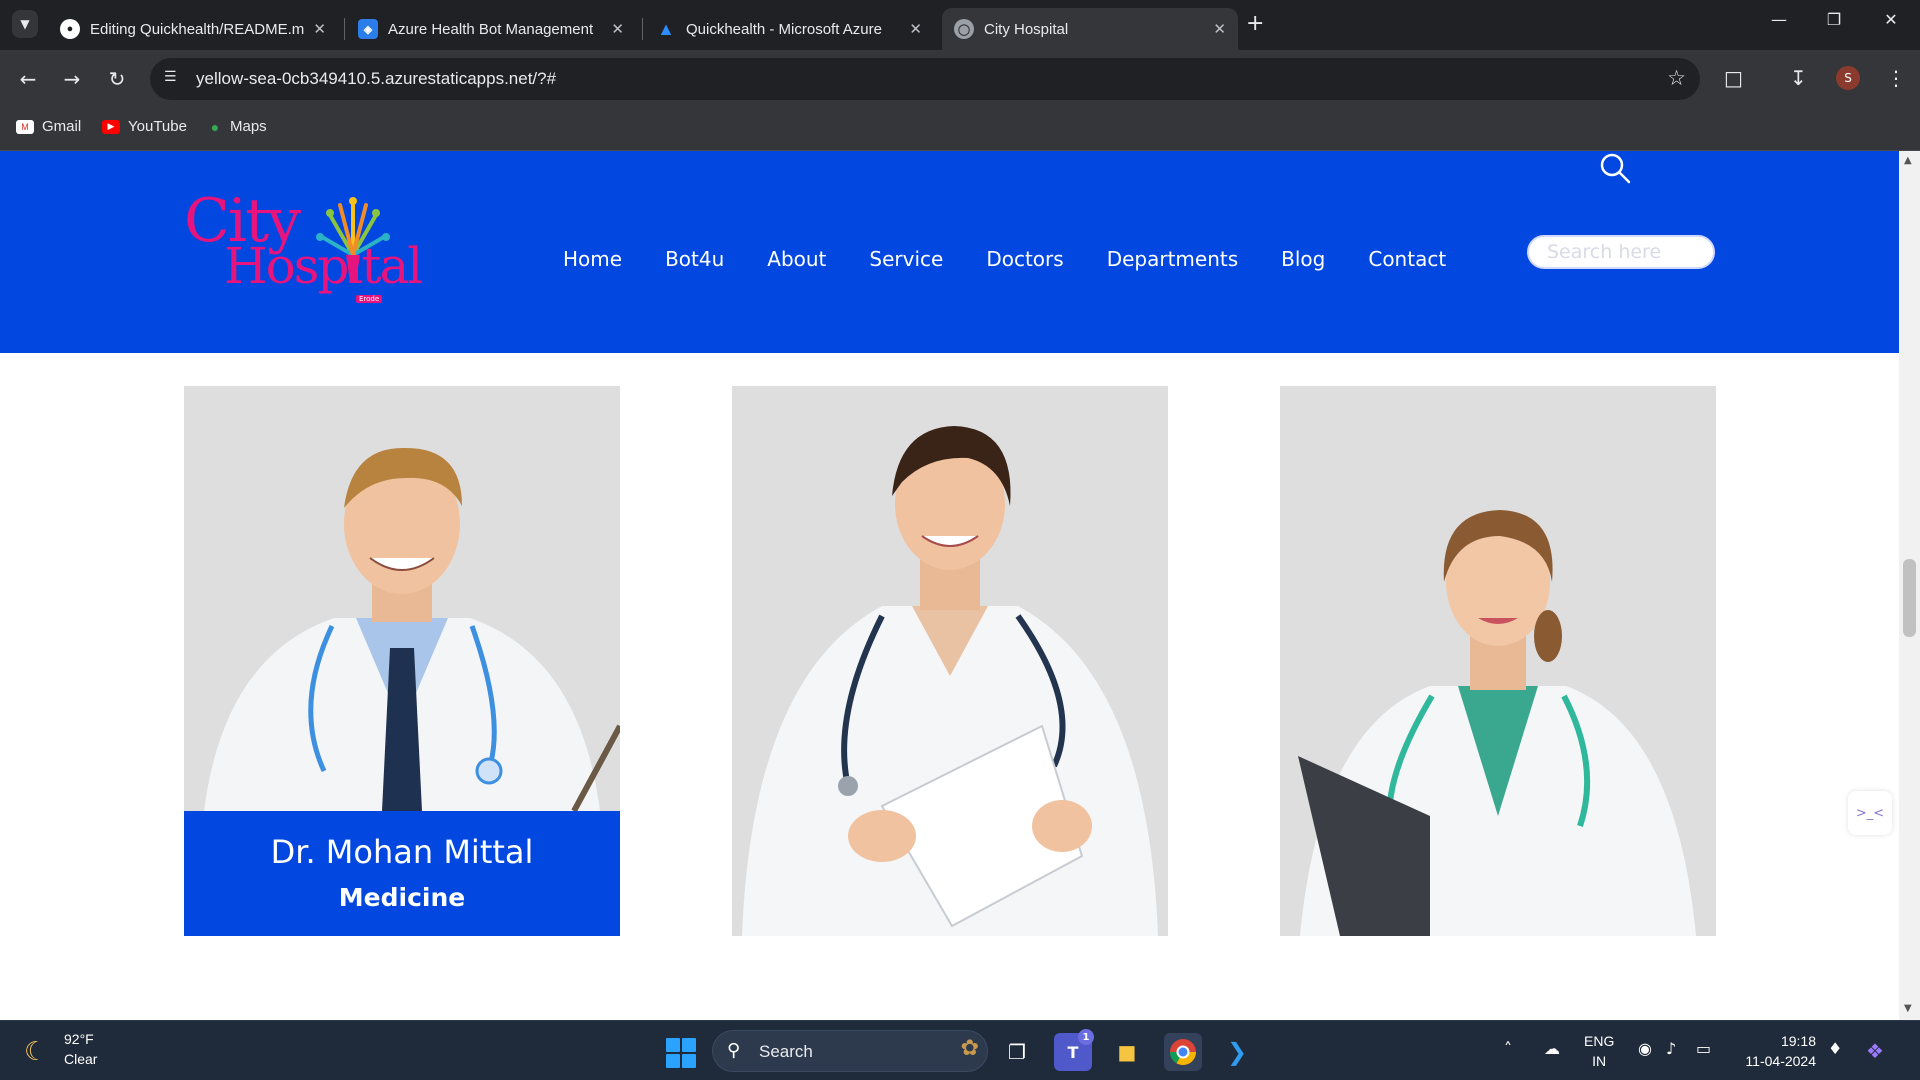  What do you see at coordinates (1776, 1051) in the screenshot?
I see `system-clock: 19:18 11-04-2024` at bounding box center [1776, 1051].